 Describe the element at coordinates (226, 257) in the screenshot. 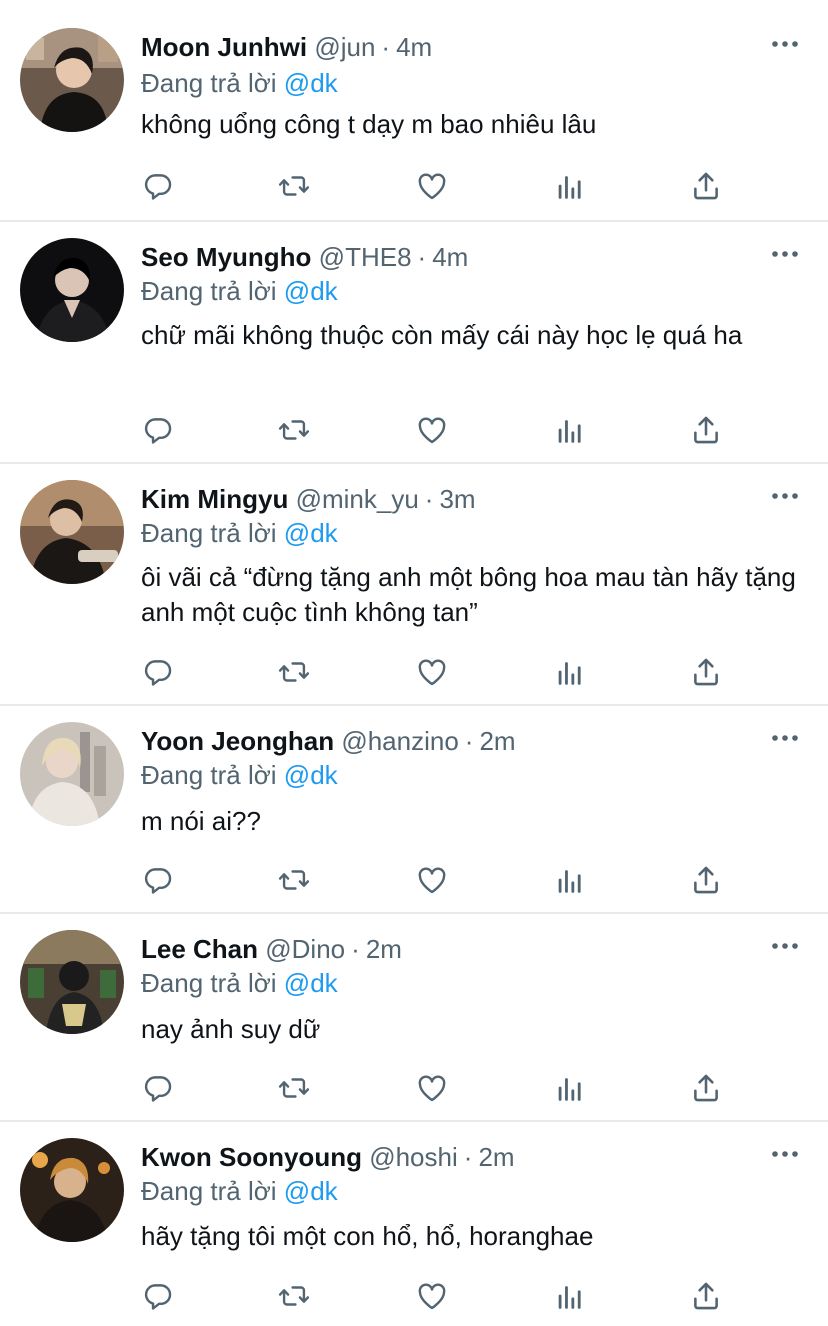

I see `display-name: Seo Myungho` at that location.